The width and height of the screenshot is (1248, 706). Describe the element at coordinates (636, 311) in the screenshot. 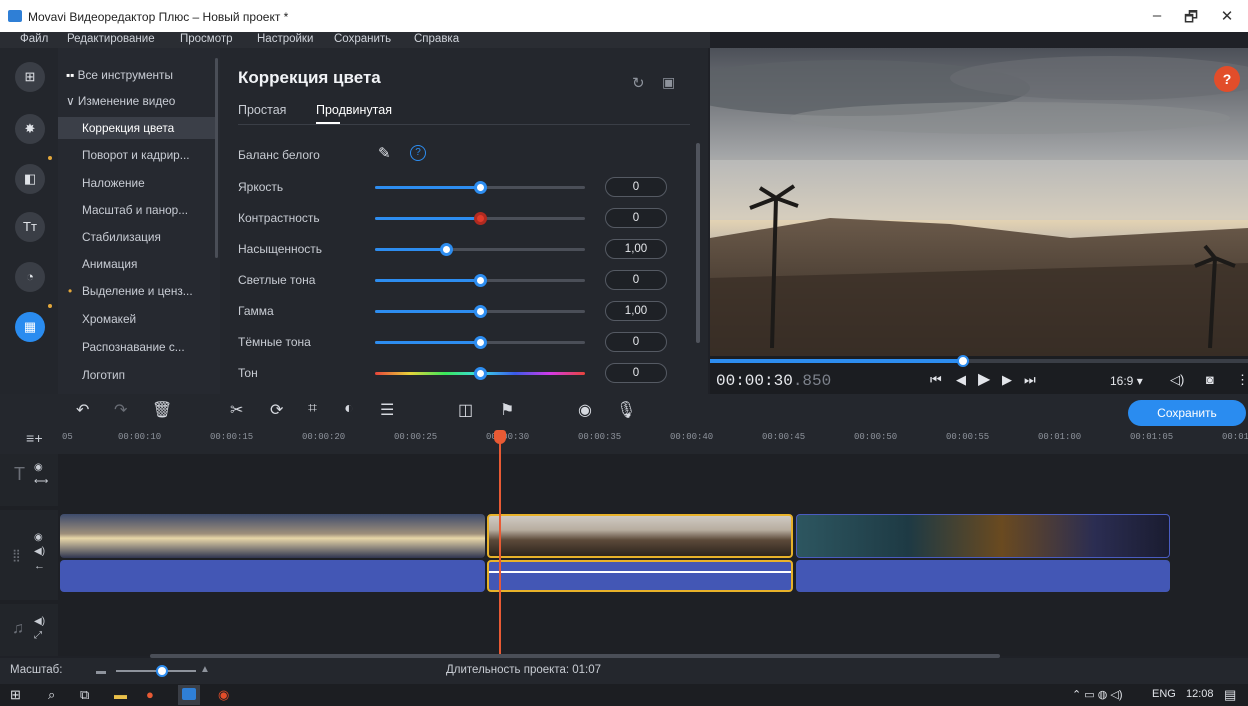

I see `gamma-value: 1,00` at that location.